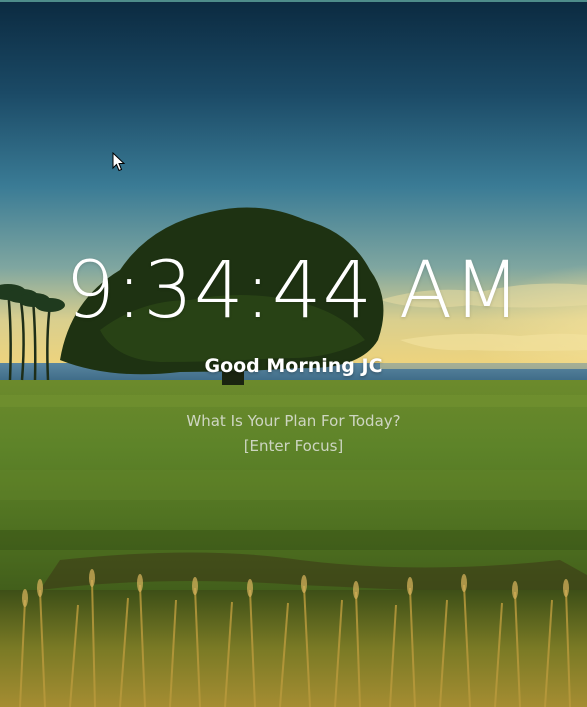 The width and height of the screenshot is (587, 707). I want to click on focus-question: What Is Your Plan For Today?, so click(293, 421).